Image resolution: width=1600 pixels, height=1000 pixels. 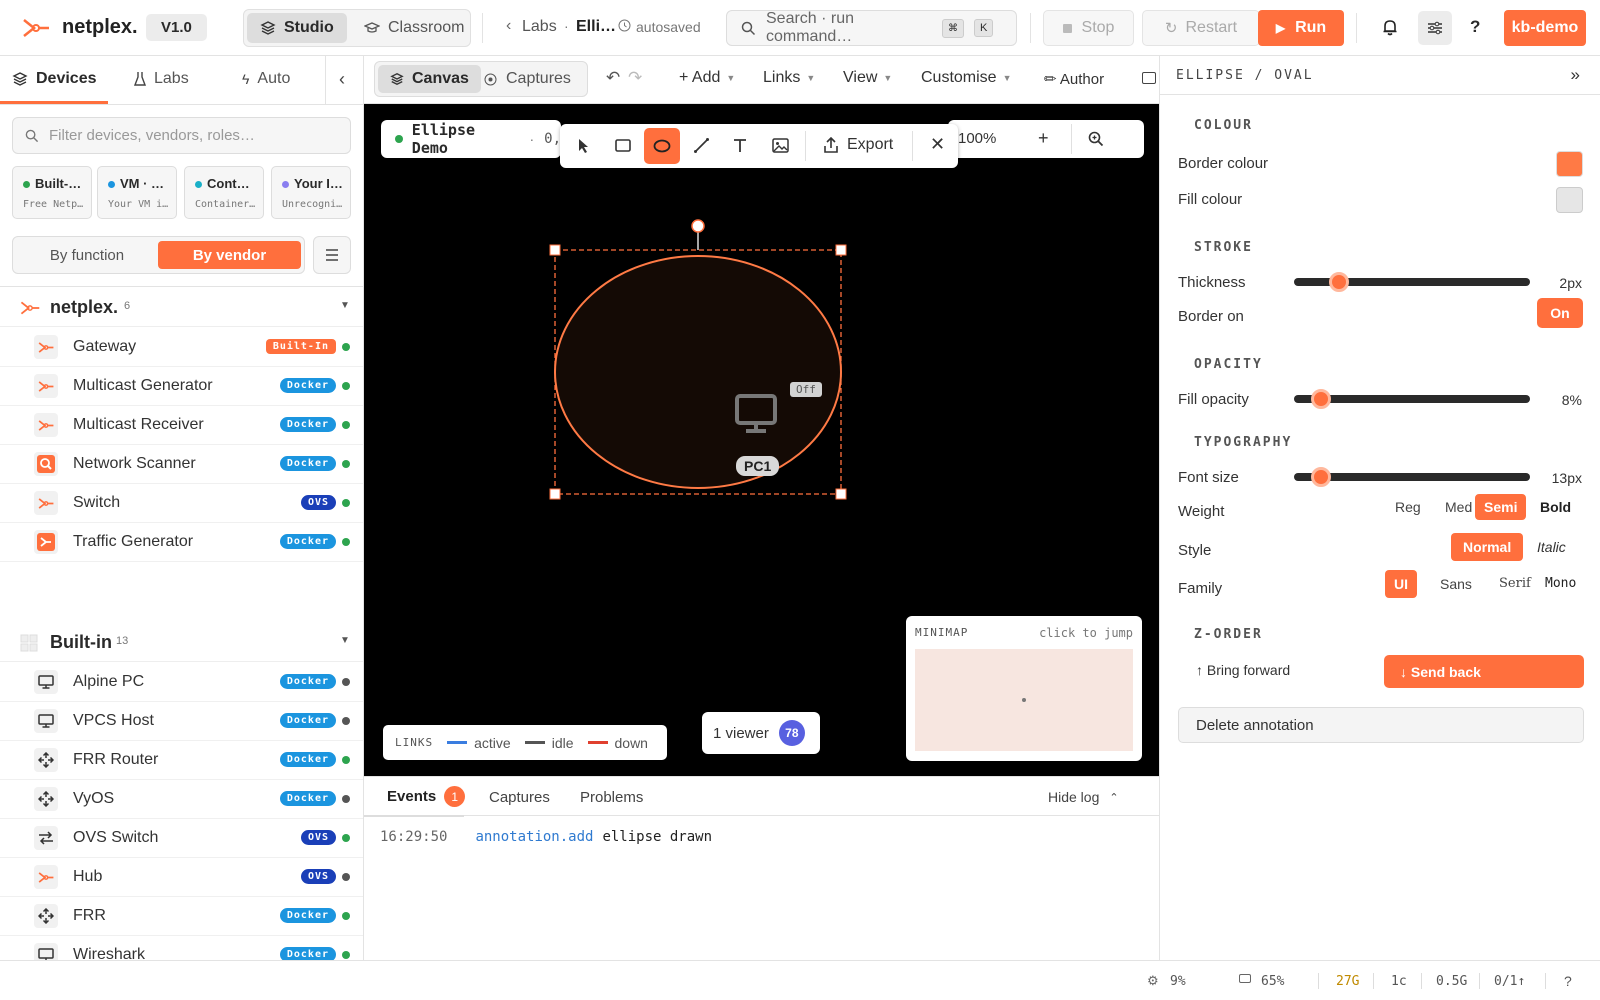 I want to click on bring-forward-button: ↑ Bring forward, so click(x=1243, y=670).